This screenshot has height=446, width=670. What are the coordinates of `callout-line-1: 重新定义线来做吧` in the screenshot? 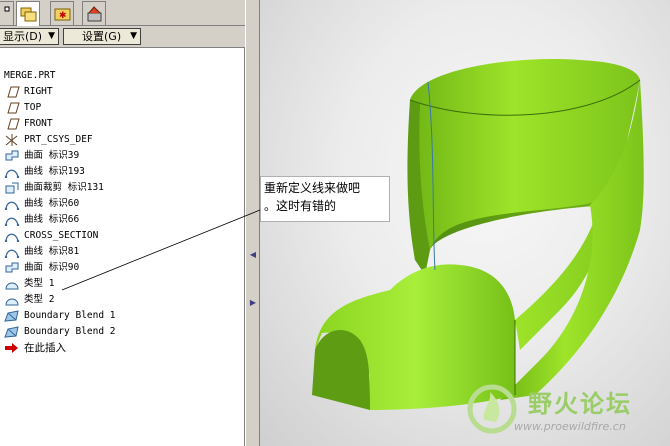 It's located at (312, 188).